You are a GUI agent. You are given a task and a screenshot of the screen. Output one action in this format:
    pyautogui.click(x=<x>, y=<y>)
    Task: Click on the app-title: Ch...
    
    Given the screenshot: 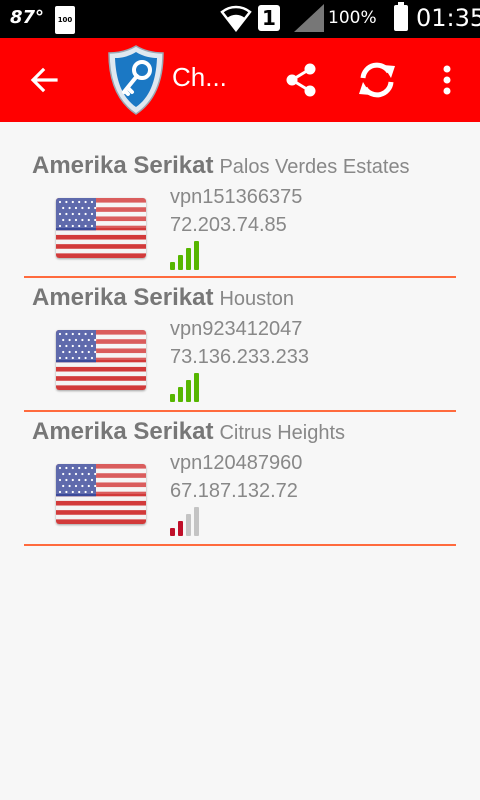 What is the action you would take?
    pyautogui.click(x=199, y=77)
    